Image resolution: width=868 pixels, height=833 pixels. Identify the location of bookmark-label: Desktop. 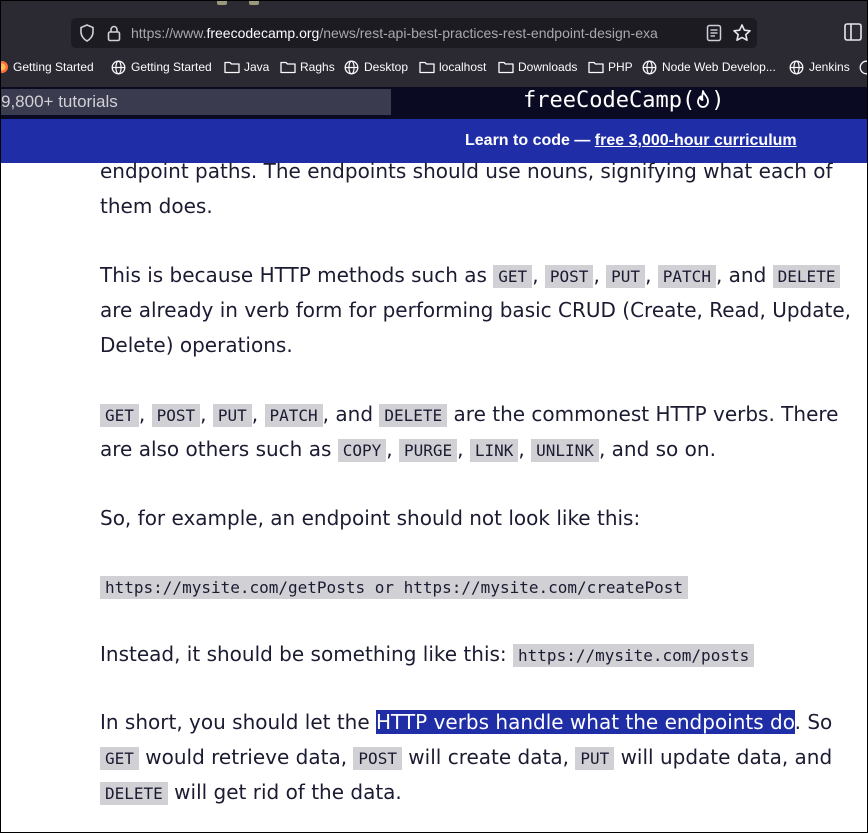
(386, 67).